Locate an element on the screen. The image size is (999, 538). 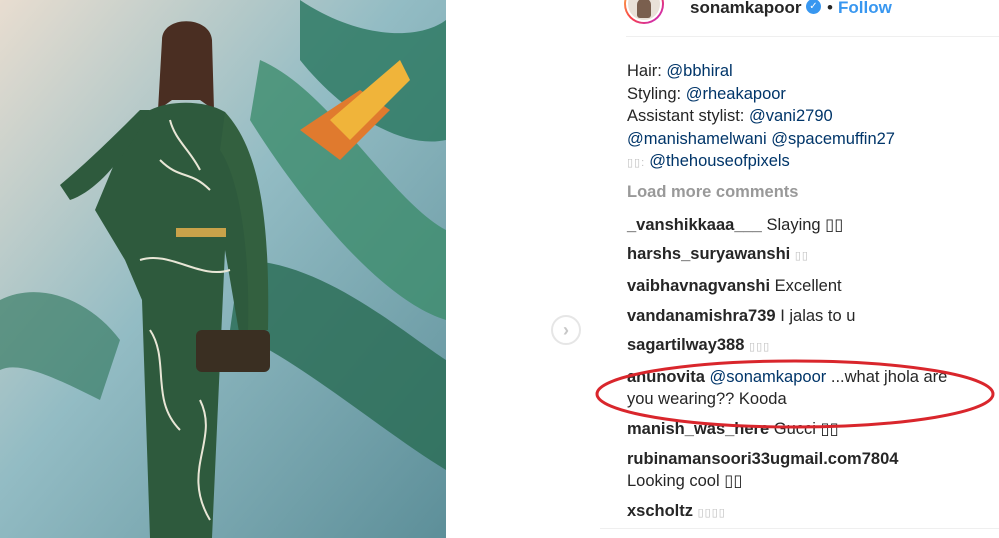
header-username: sonamkapoor is located at coordinates (745, 9).